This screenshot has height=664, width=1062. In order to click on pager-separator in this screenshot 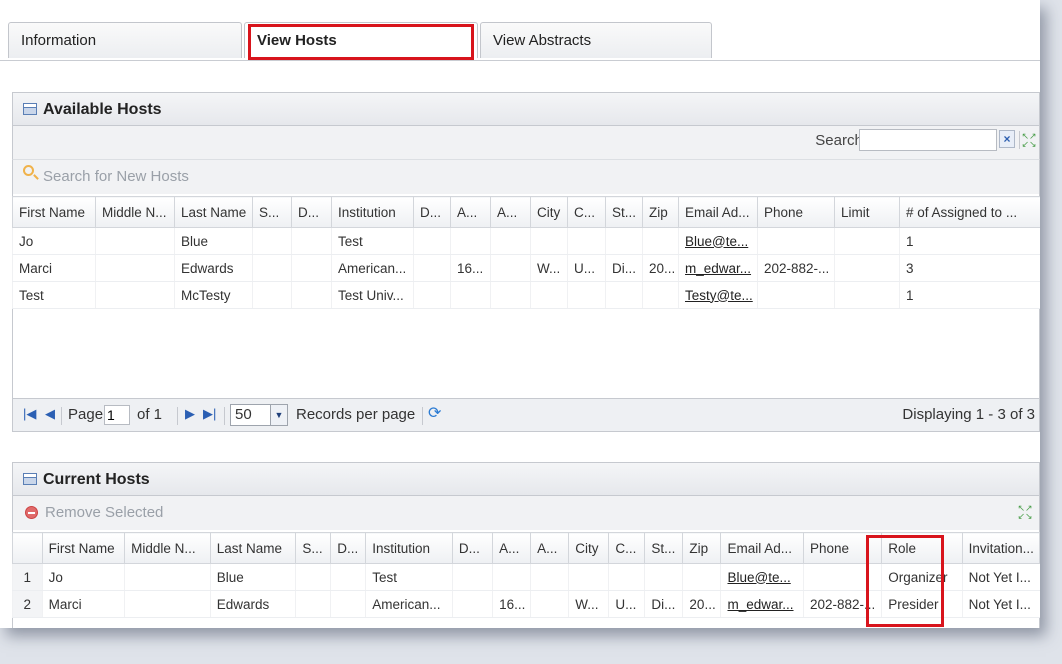, I will do `click(177, 416)`.